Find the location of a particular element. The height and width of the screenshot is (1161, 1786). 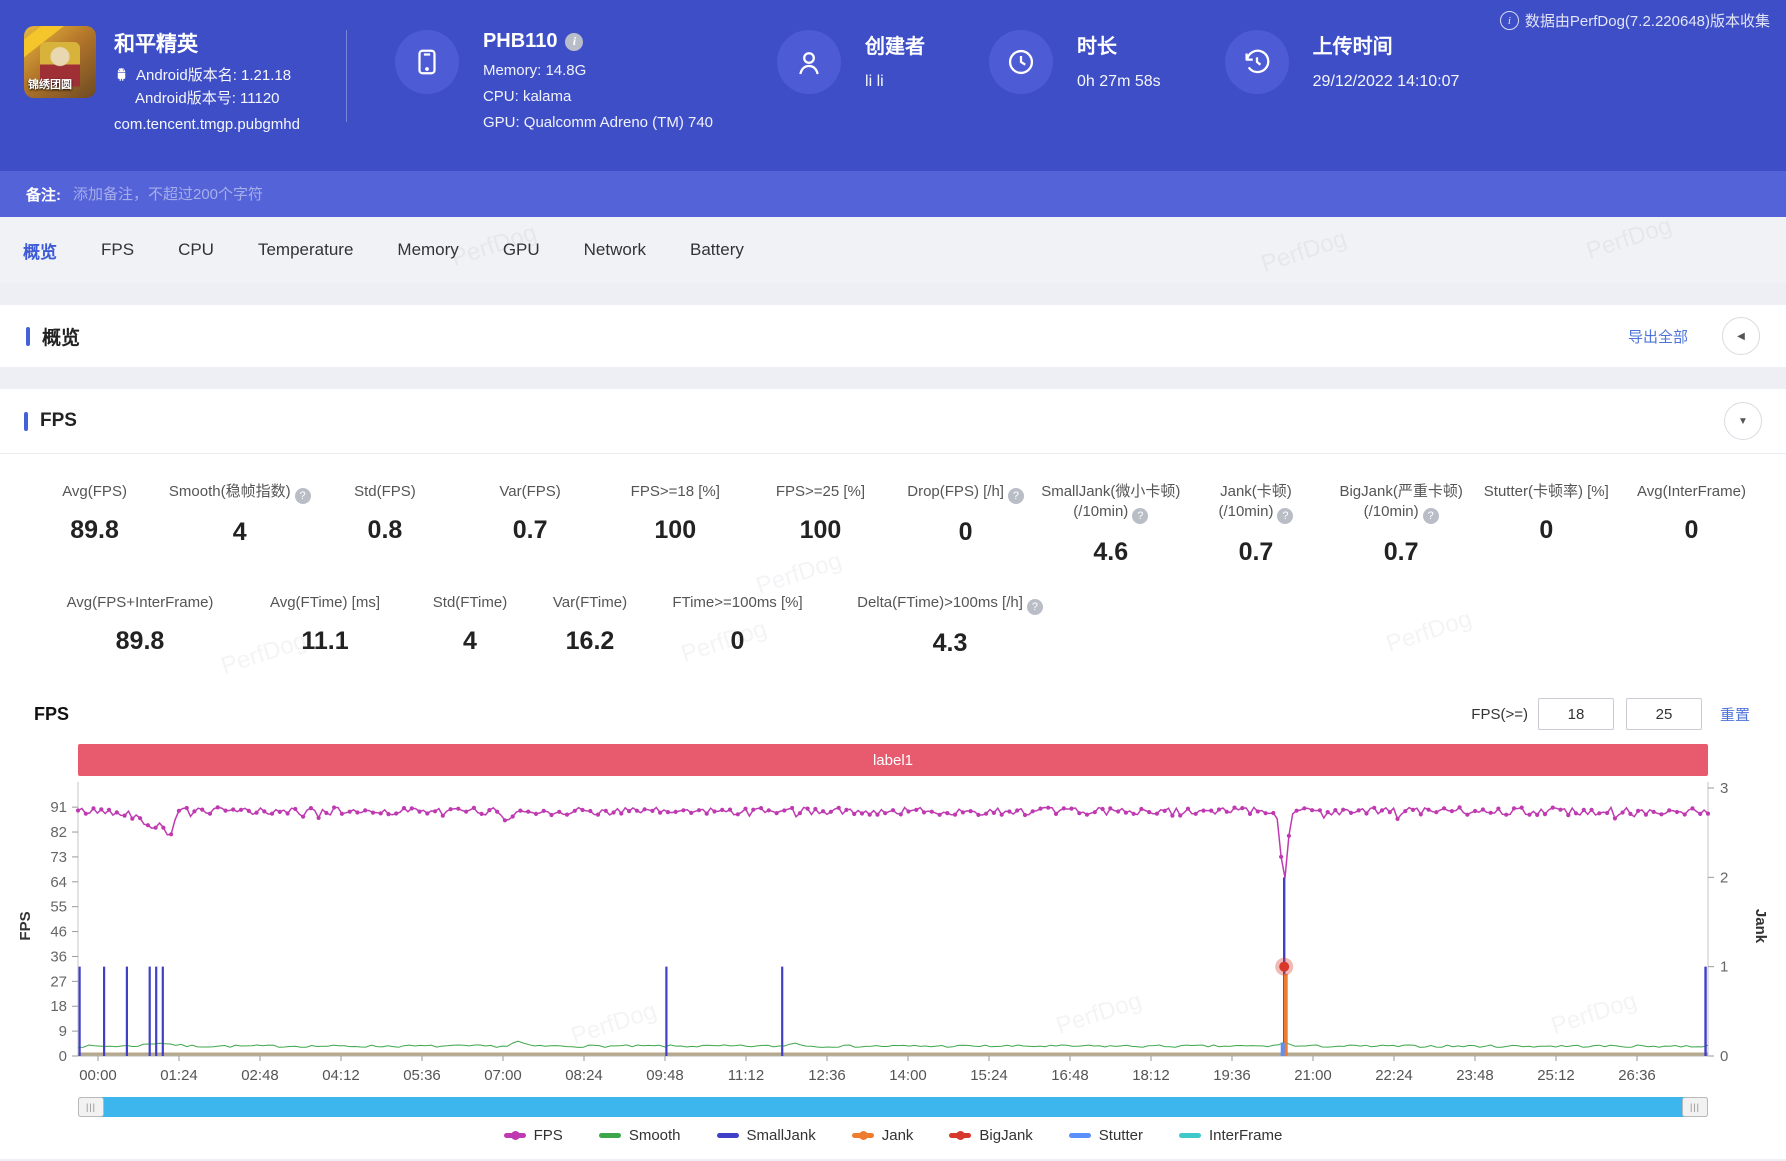

tab-temperature: Temperature is located at coordinates (305, 250).